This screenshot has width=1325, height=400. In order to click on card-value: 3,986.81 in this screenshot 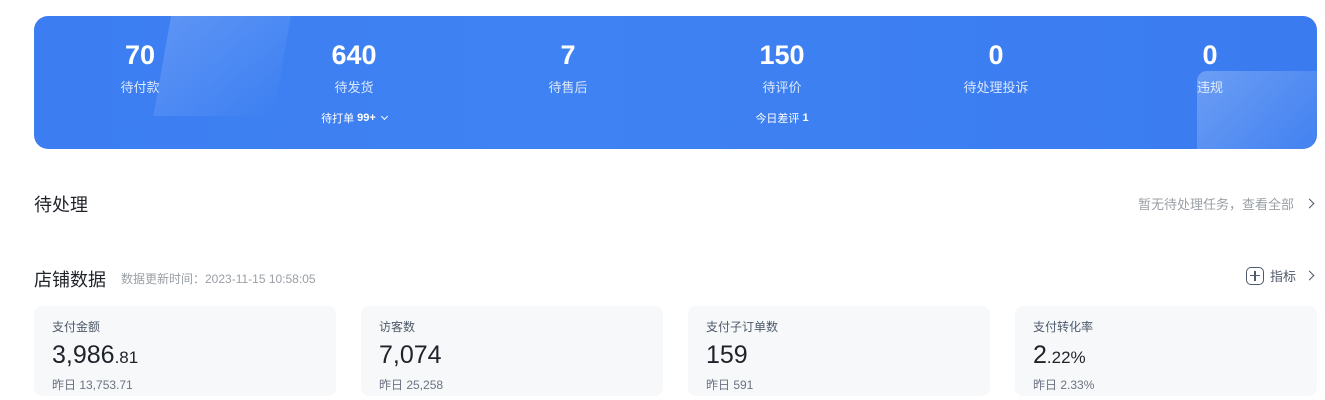, I will do `click(95, 355)`.